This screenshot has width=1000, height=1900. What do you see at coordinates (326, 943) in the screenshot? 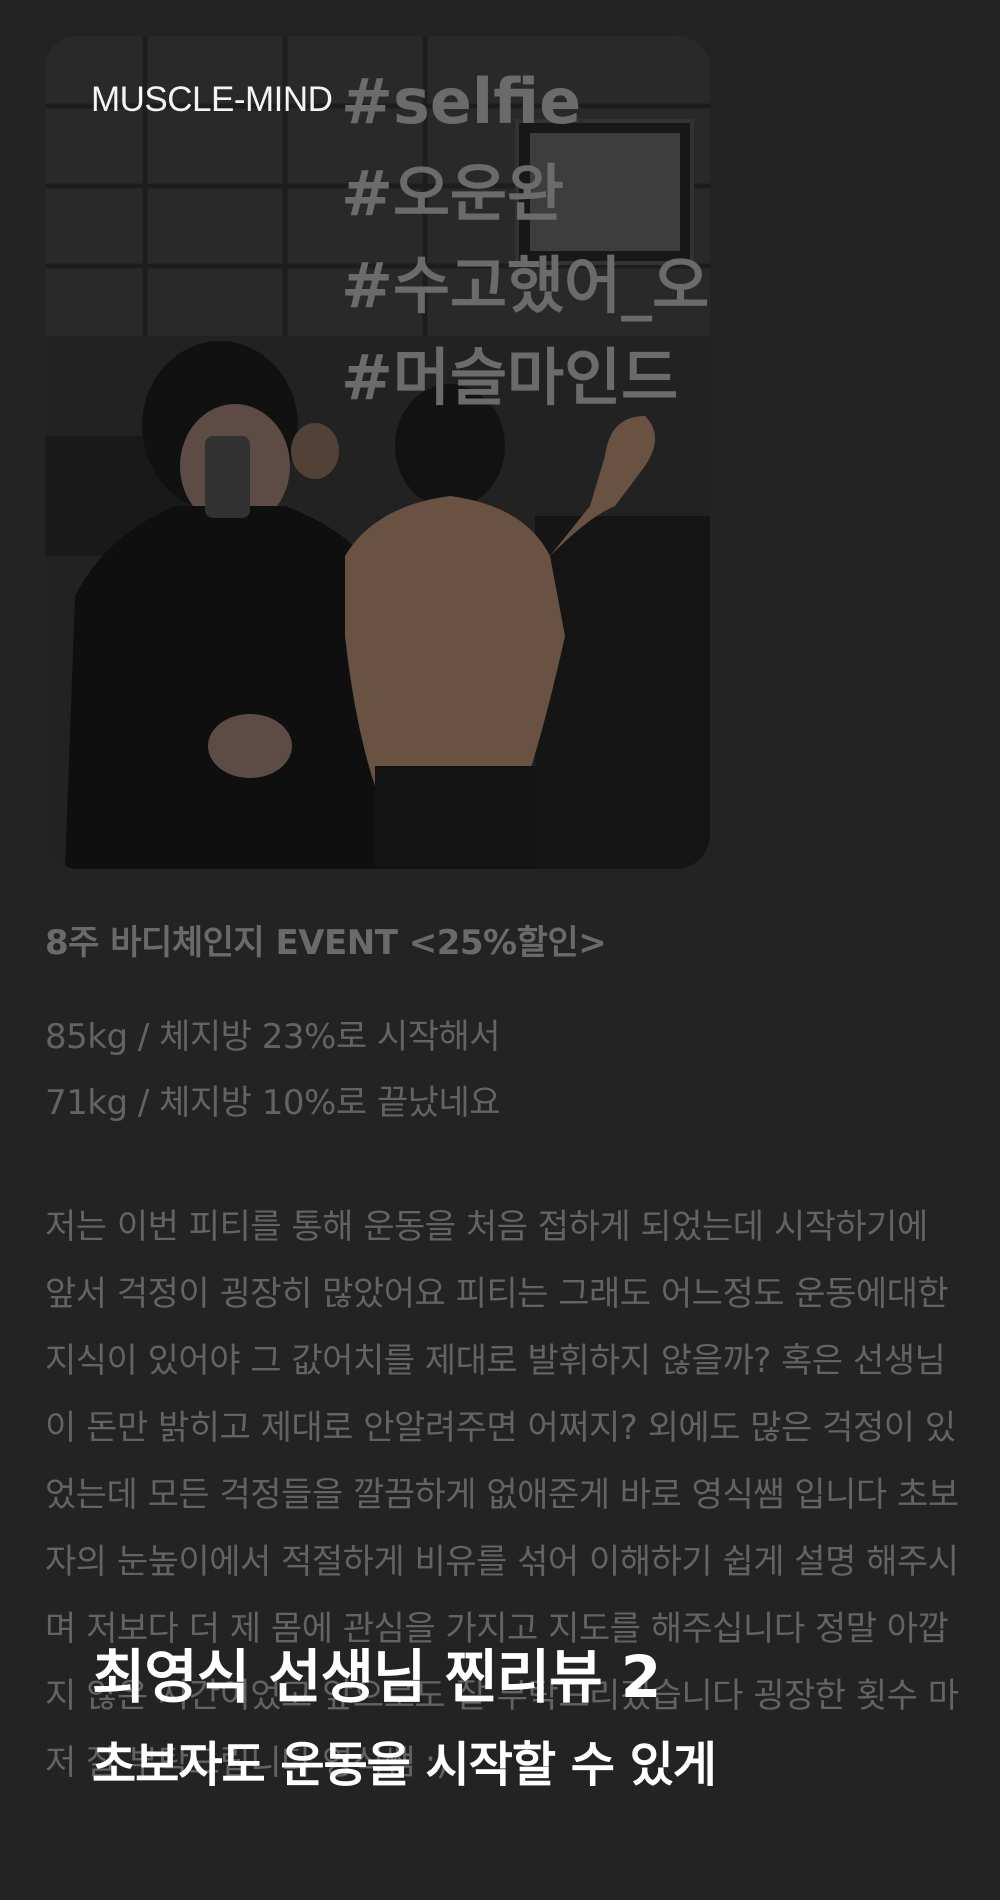
I see `event-title: 8주 바디체인지 EVENT <25%할인>` at bounding box center [326, 943].